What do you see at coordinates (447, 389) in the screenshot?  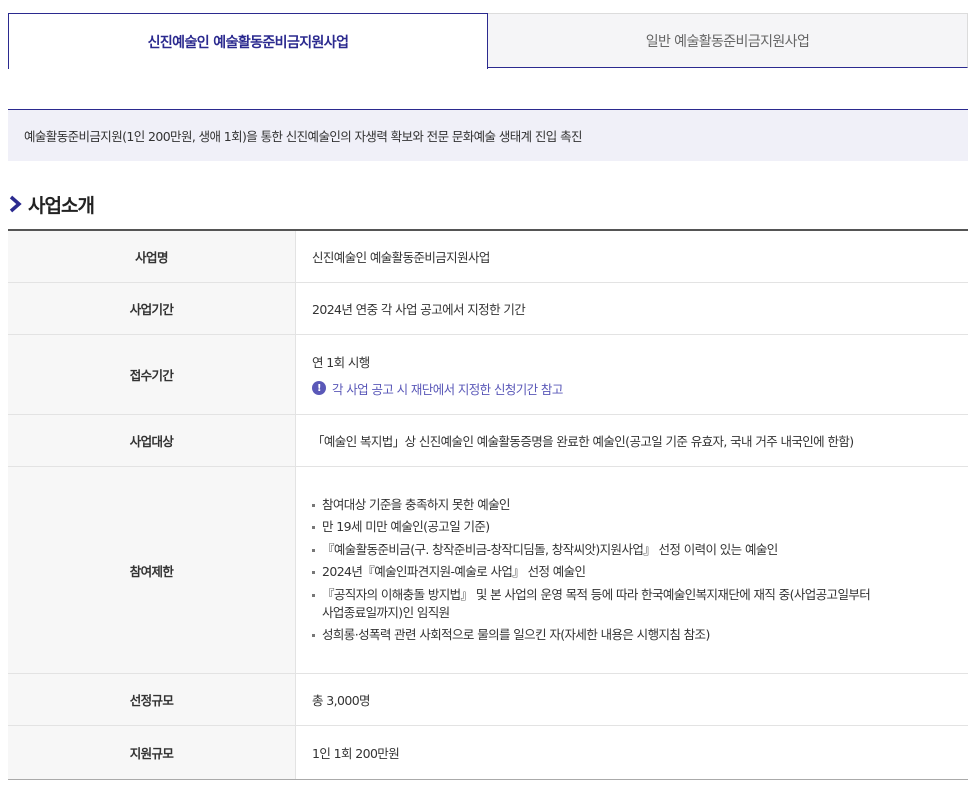 I see `notice-text: 각 사업 공고 시 재단에서 지정한 신청기간 참고` at bounding box center [447, 389].